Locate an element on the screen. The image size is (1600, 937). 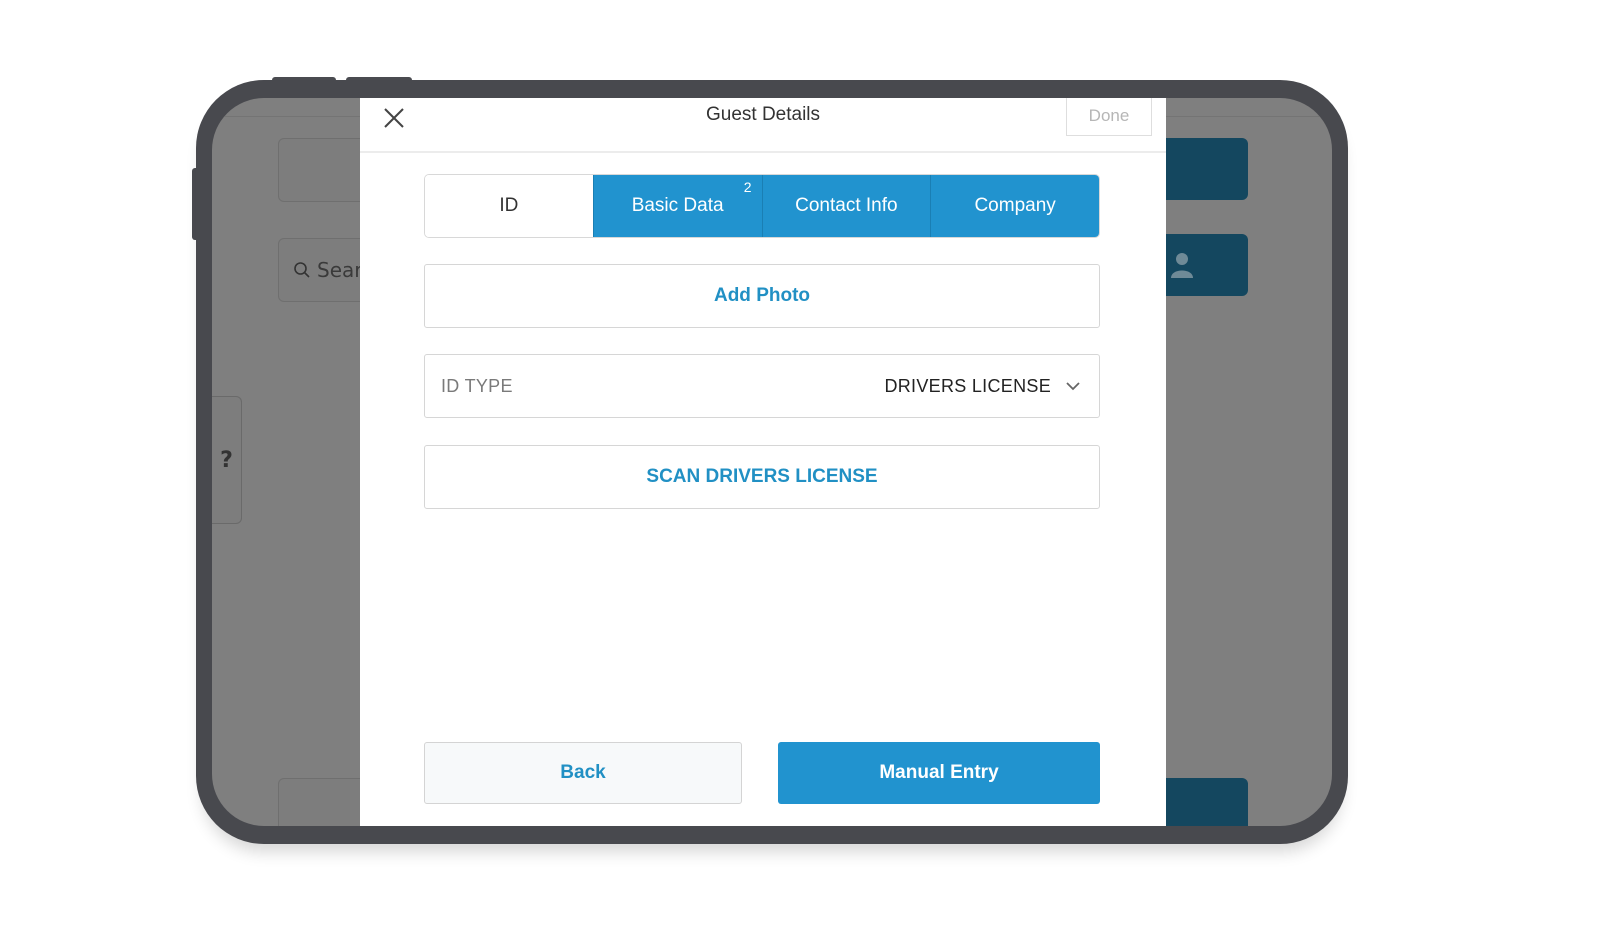
modal-header: Guest Details Done is located at coordinates (763, 125).